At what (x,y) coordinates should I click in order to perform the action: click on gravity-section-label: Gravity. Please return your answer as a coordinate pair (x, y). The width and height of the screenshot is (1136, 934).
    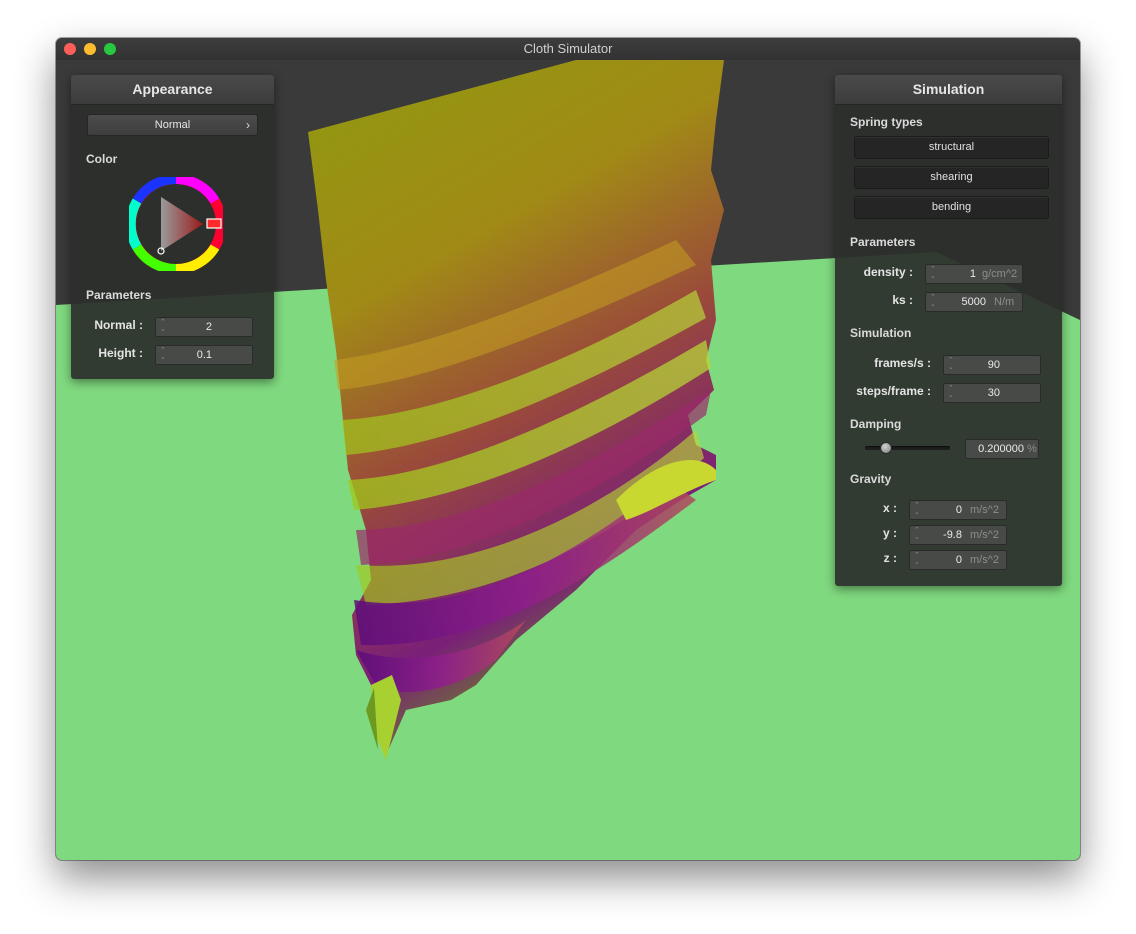
    Looking at the image, I should click on (871, 479).